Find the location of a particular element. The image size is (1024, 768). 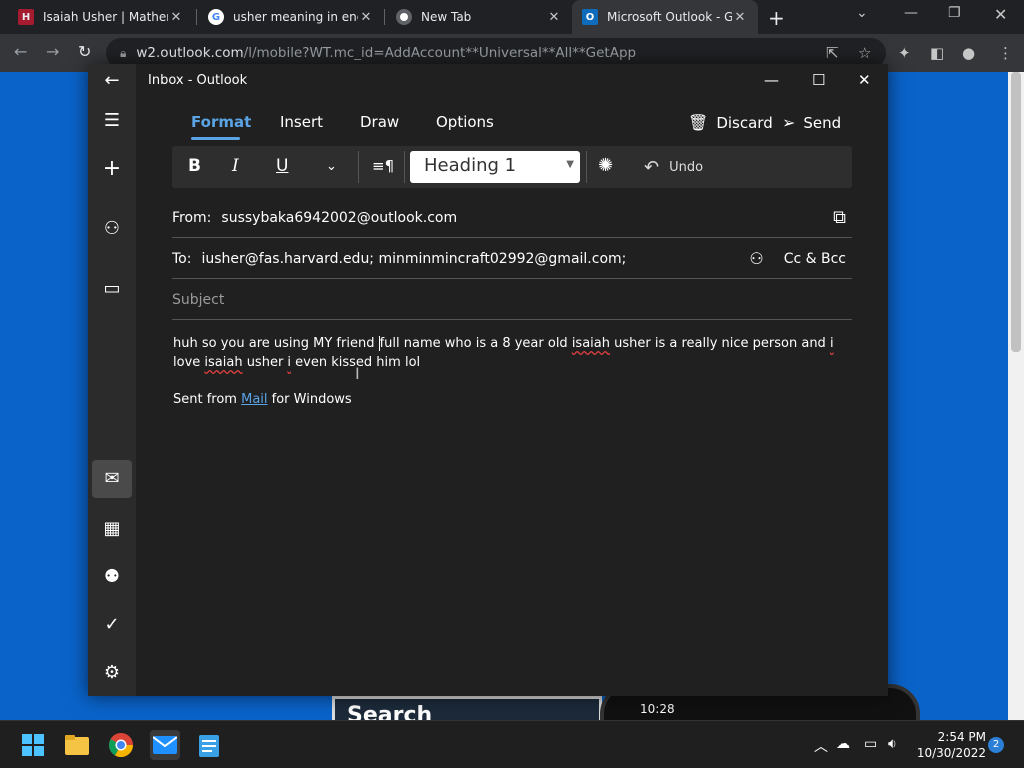

notification-badge: 2 is located at coordinates (996, 745).